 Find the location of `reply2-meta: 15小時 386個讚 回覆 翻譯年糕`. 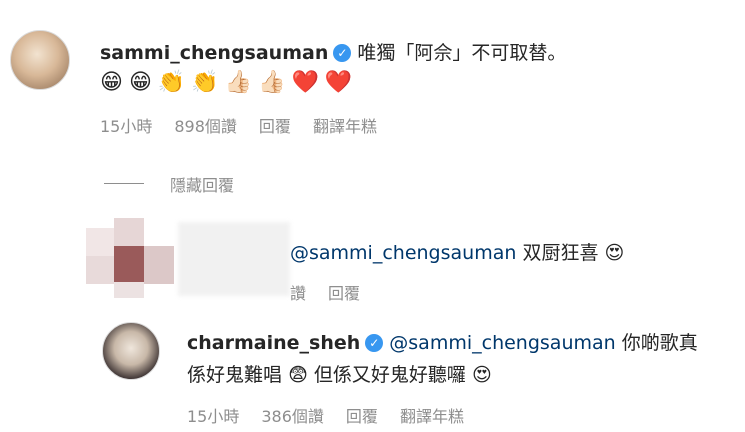

reply2-meta: 15小時 386個讚 回覆 翻譯年糕 is located at coordinates (336, 415).